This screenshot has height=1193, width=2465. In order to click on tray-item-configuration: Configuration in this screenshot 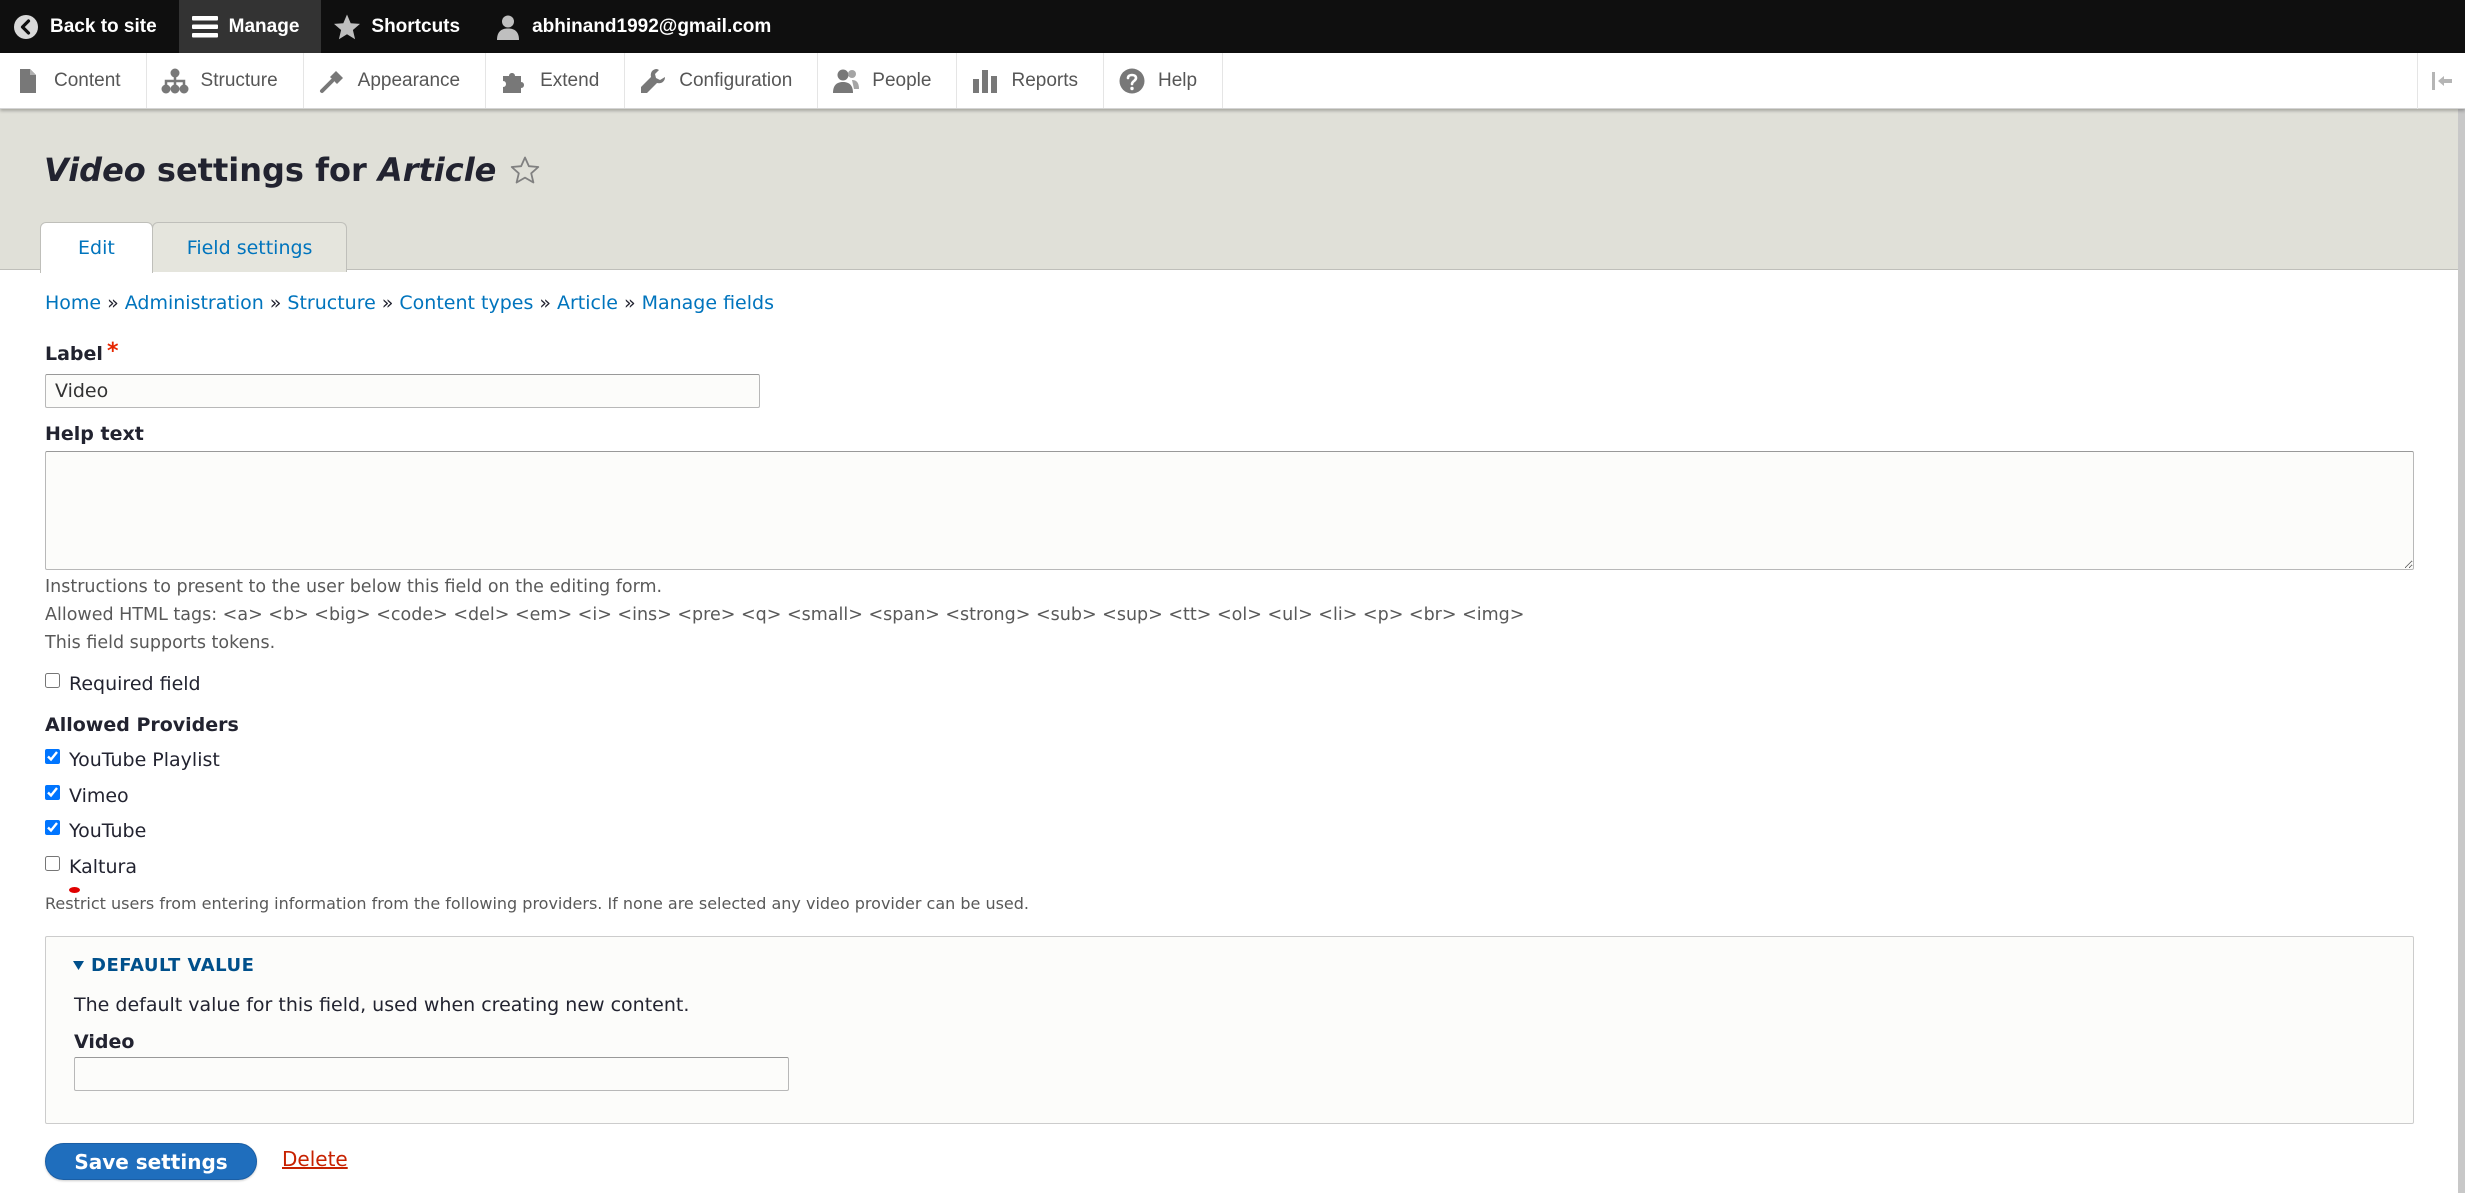, I will do `click(722, 80)`.